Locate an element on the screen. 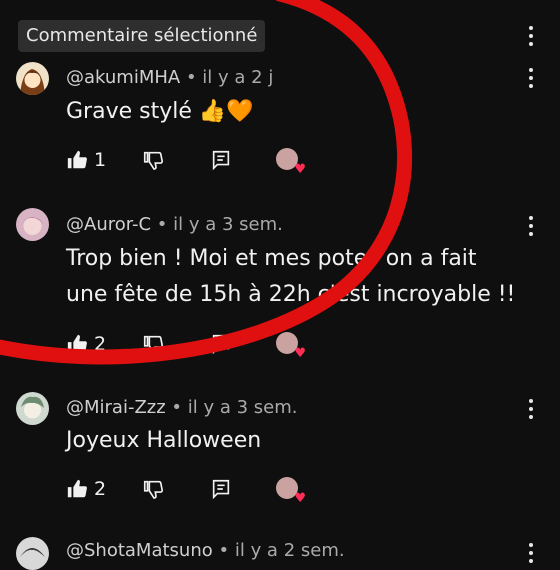  comment-text: Grave stylé 👍🧡 is located at coordinates (160, 112).